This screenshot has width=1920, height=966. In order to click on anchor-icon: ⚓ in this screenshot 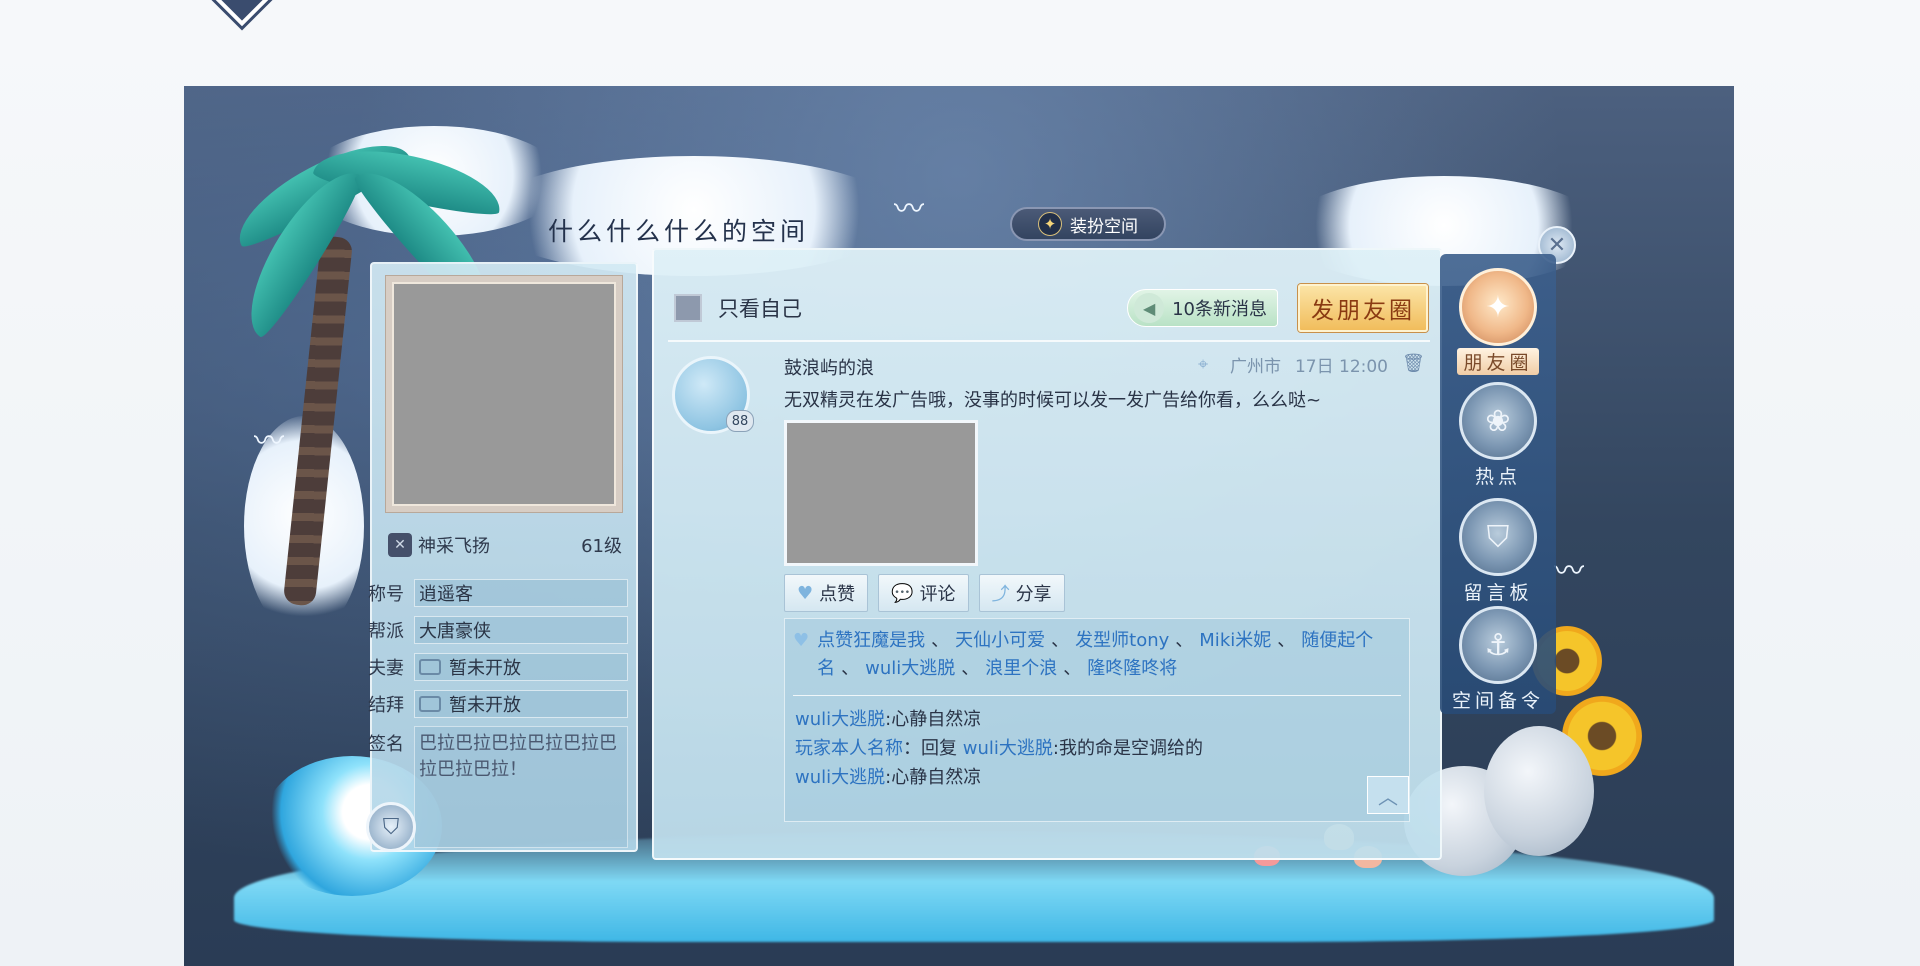, I will do `click(1498, 645)`.